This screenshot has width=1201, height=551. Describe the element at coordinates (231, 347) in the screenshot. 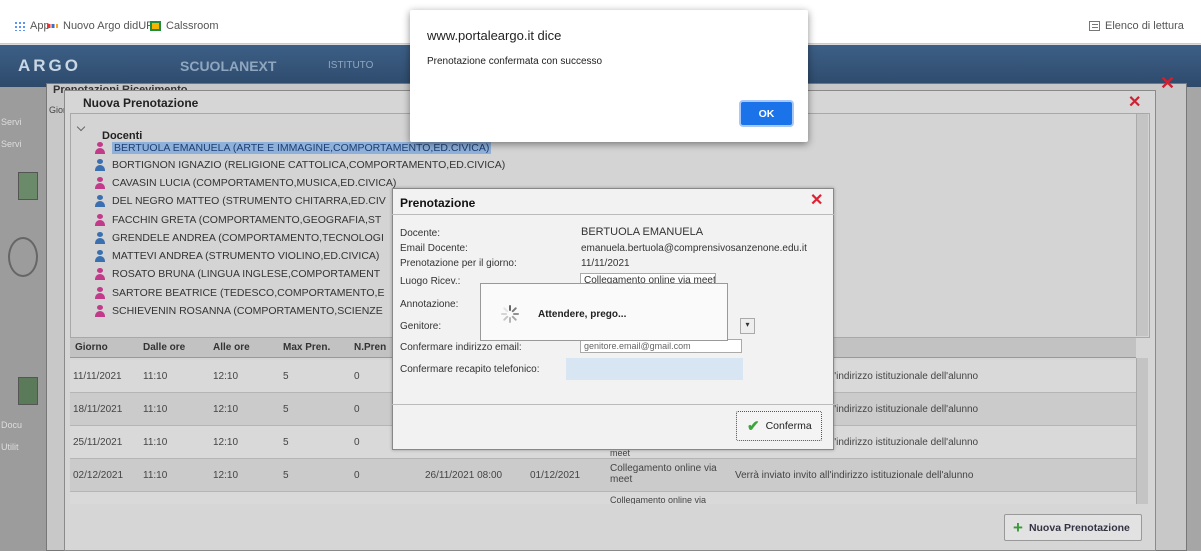

I see `column-header: Alle ore` at that location.